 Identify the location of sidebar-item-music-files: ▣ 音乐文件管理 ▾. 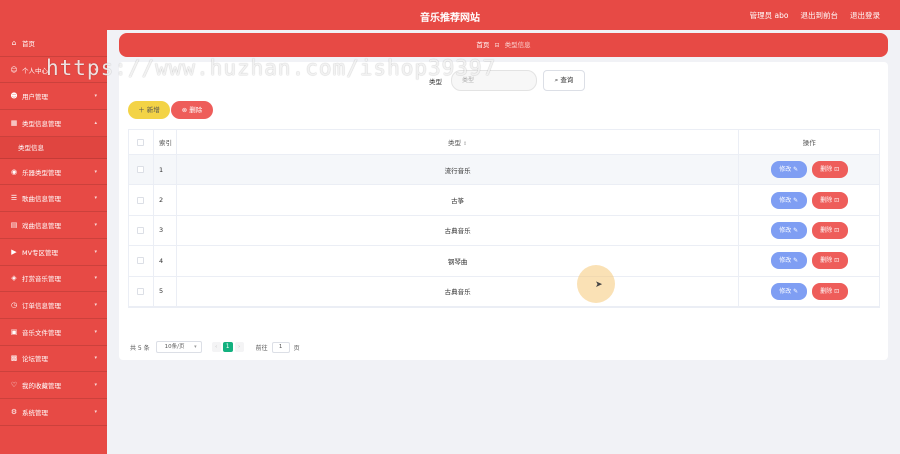
(53, 332).